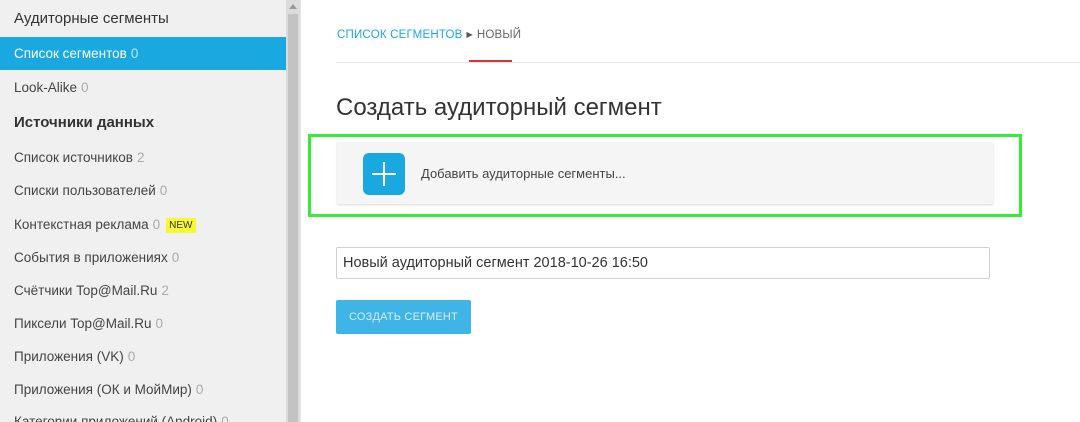 The height and width of the screenshot is (422, 1080). Describe the element at coordinates (46, 87) in the screenshot. I see `sidebar-item-label: Look-Alike` at that location.